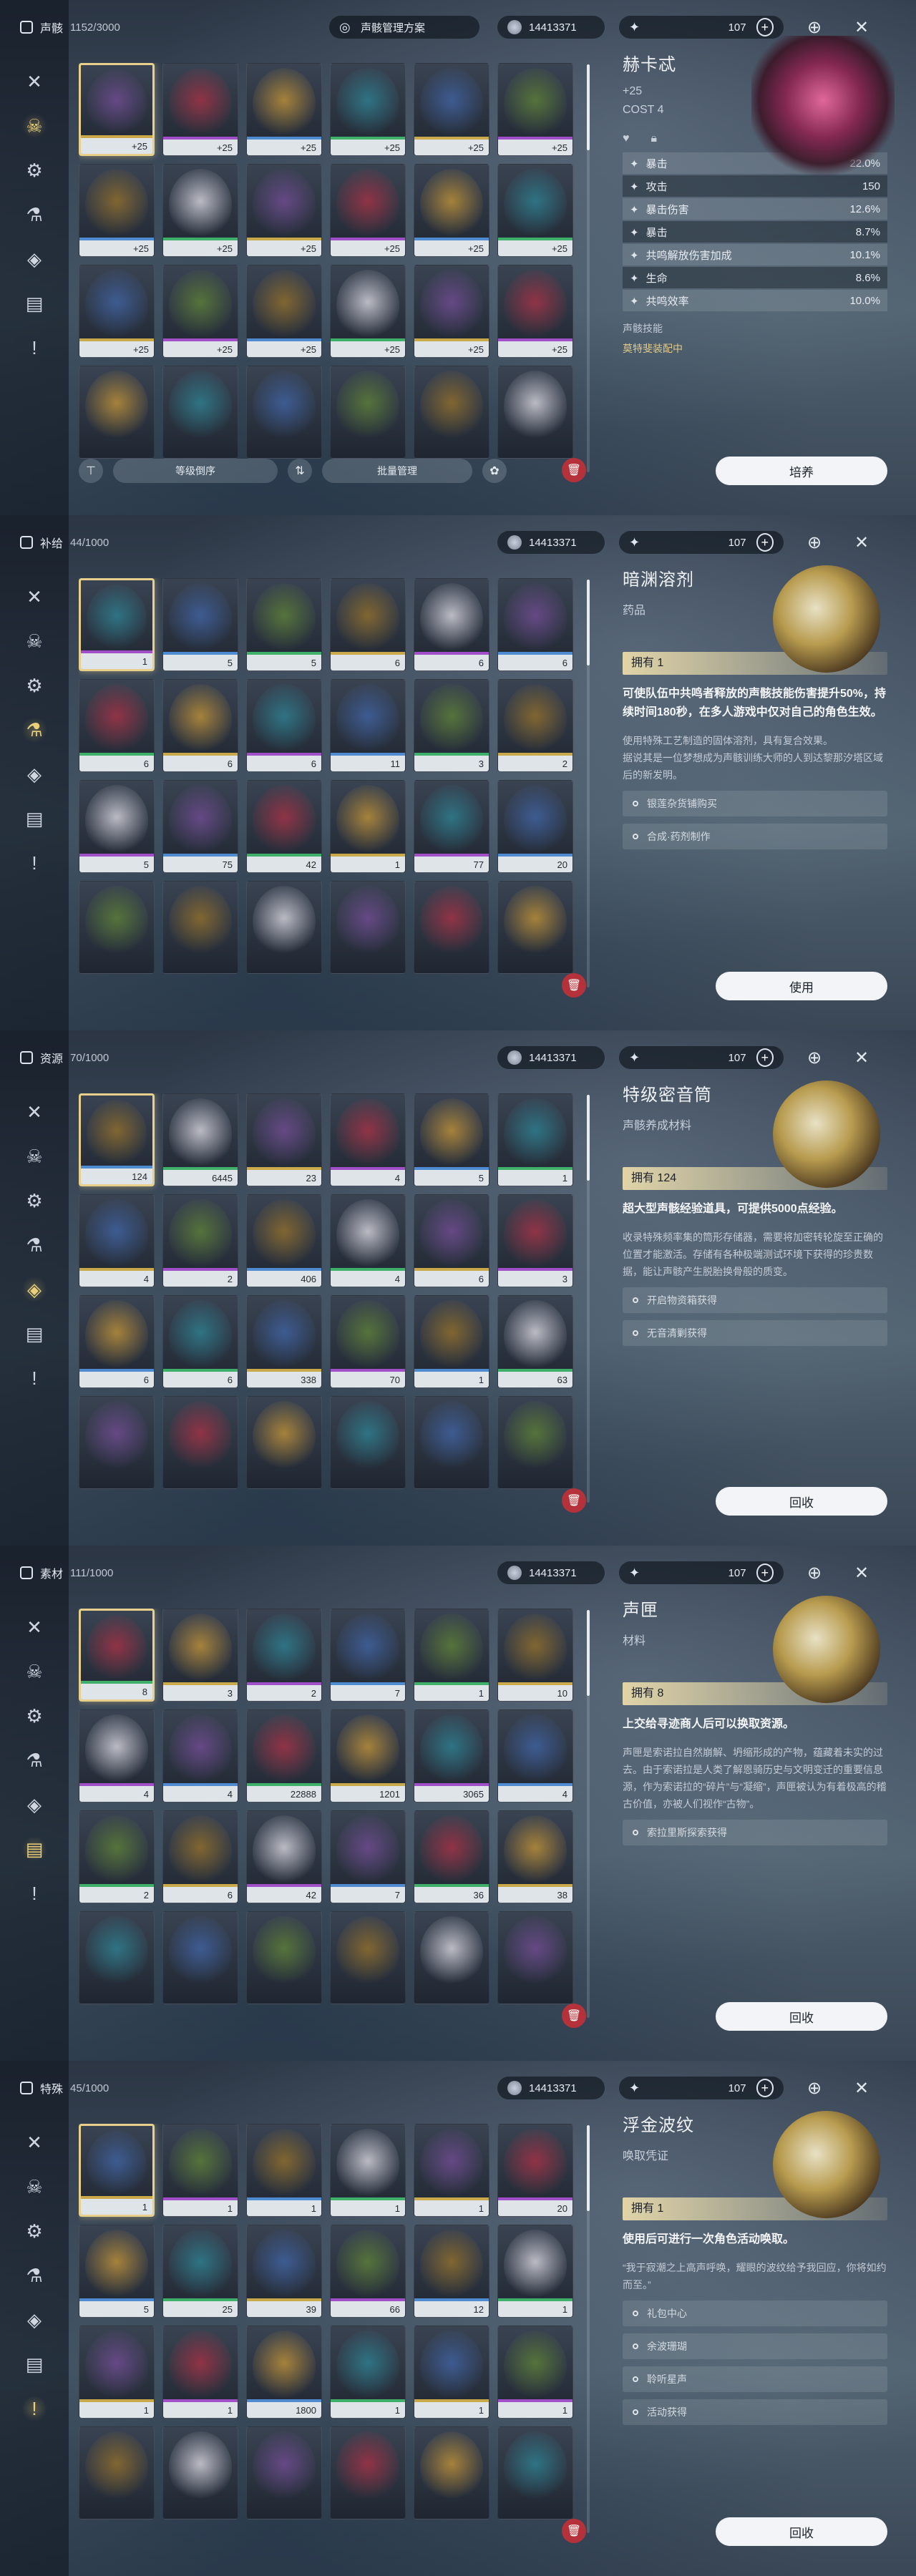  Describe the element at coordinates (284, 1139) in the screenshot. I see `item-slot: 23` at that location.